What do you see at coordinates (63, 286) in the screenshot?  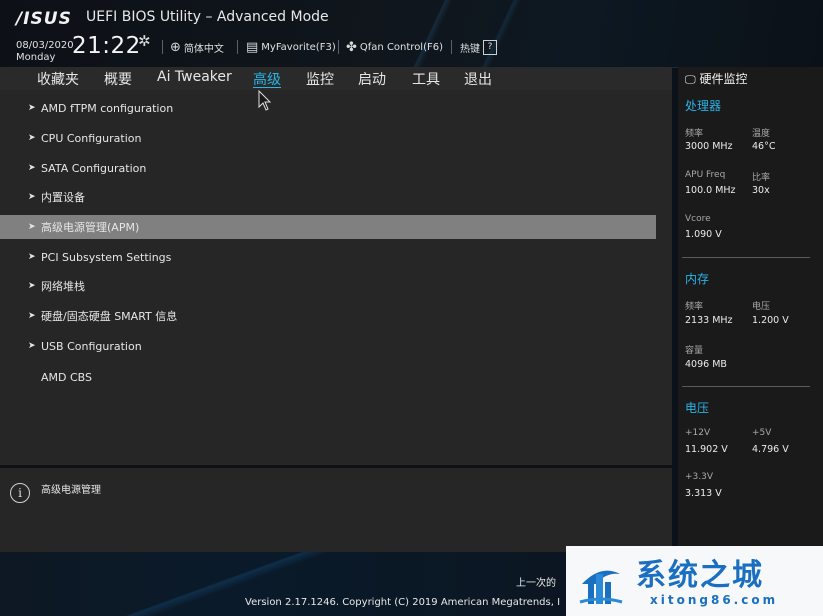 I see `menu-item-label: 网络堆栈` at bounding box center [63, 286].